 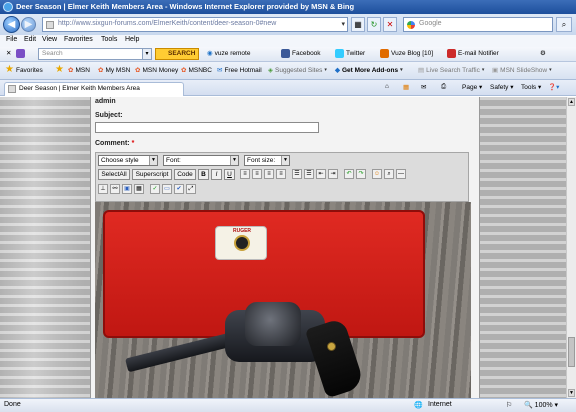 I want to click on command-safety: Safety ▾, so click(x=502, y=87).